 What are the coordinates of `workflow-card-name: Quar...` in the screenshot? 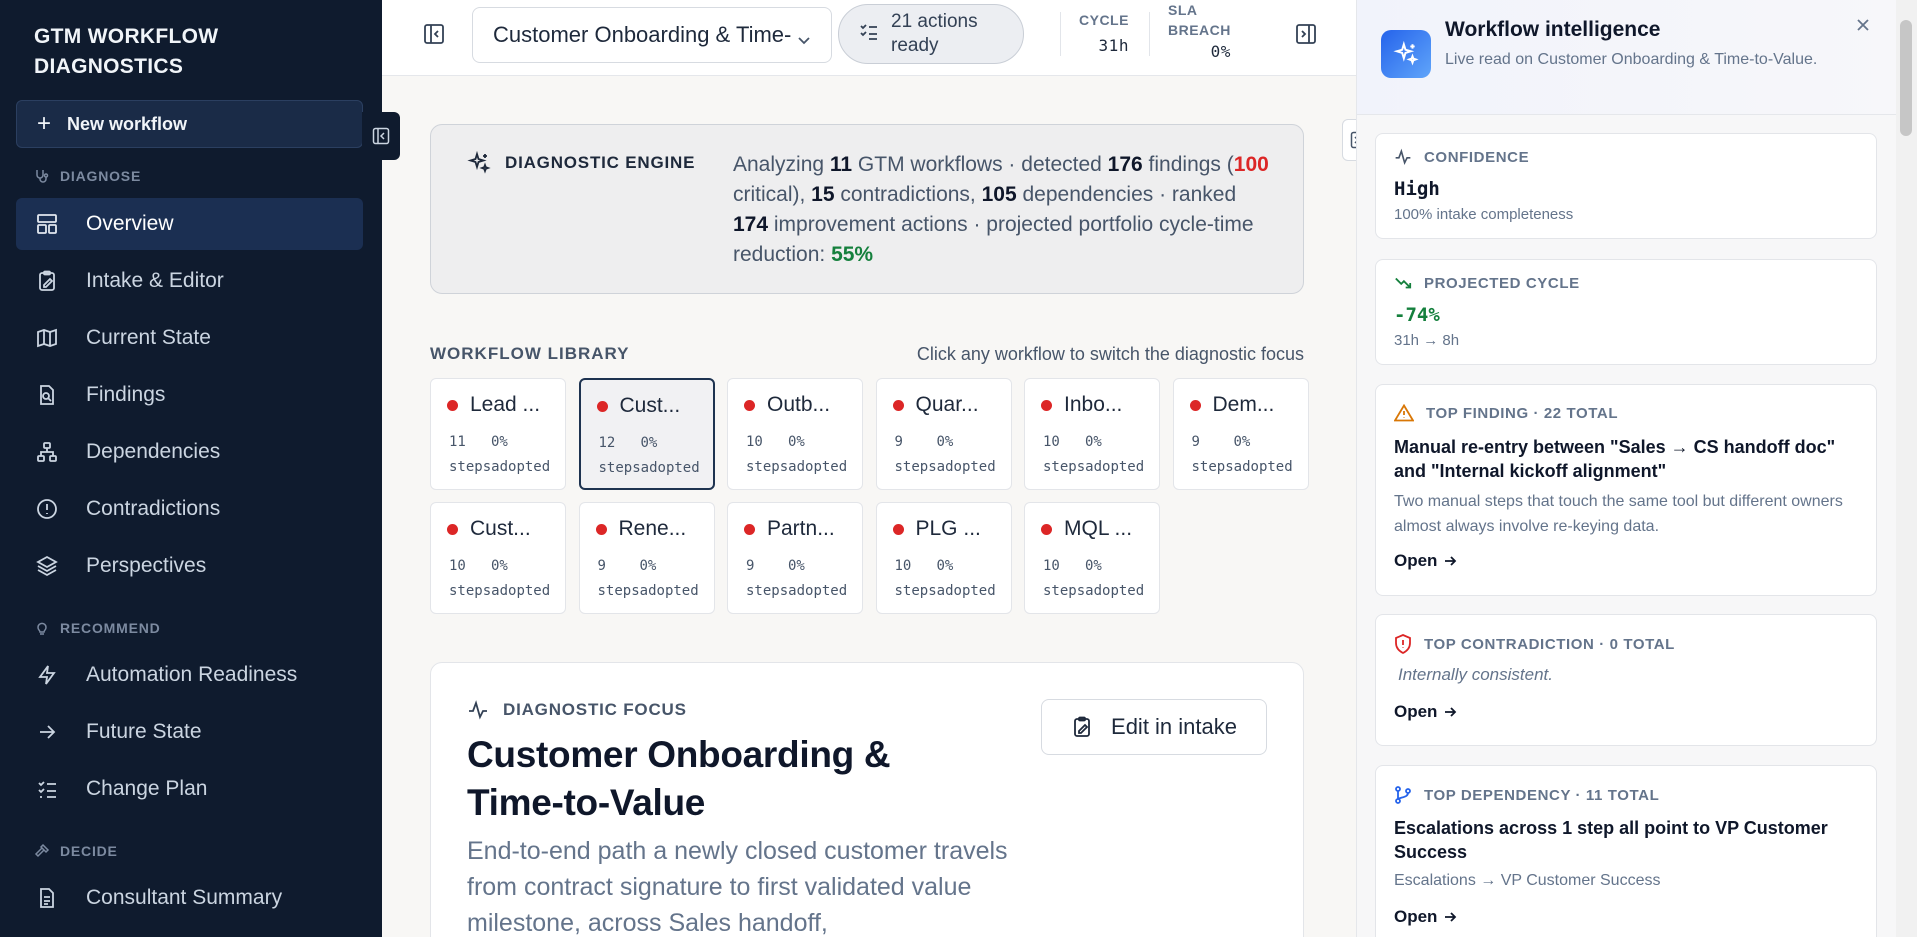 It's located at (935, 405).